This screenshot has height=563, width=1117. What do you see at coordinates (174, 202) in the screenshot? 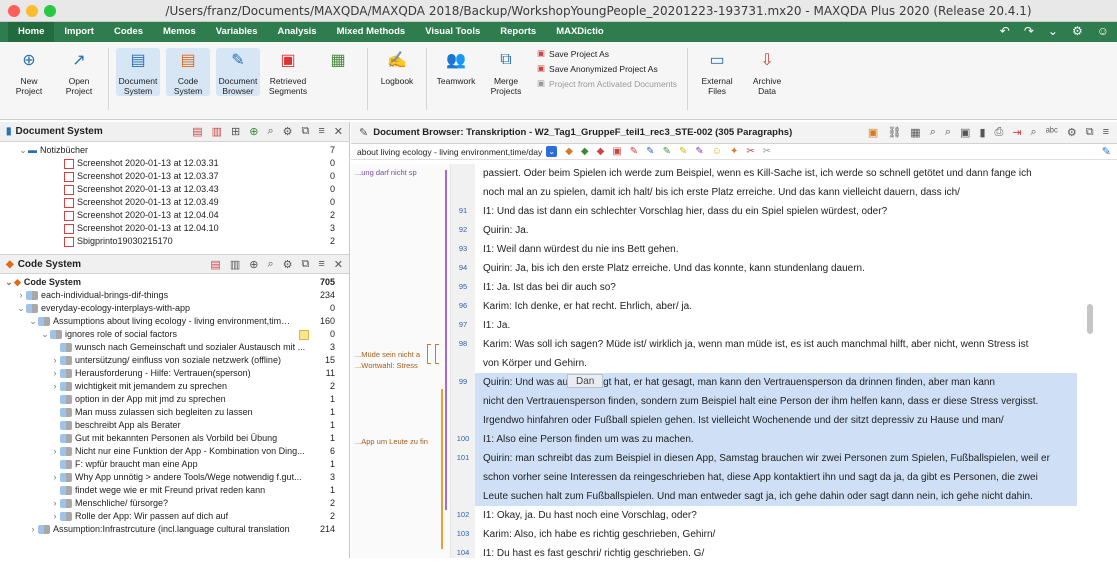
I see `tree-doc: Screenshot 2020-01-13 at 12.03.49 0` at bounding box center [174, 202].